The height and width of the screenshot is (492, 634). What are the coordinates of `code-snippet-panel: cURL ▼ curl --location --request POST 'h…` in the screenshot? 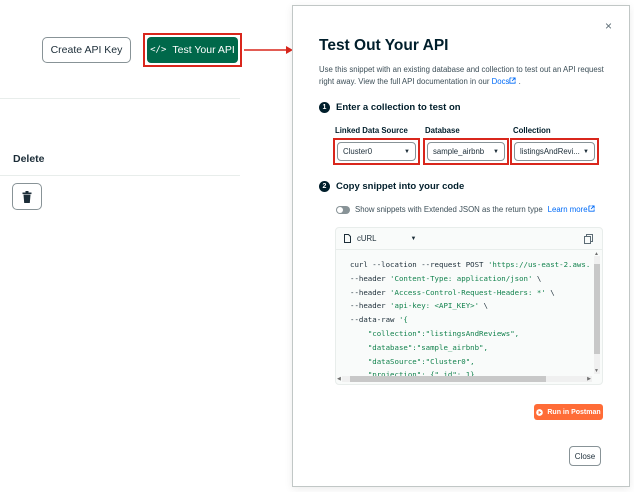 It's located at (469, 306).